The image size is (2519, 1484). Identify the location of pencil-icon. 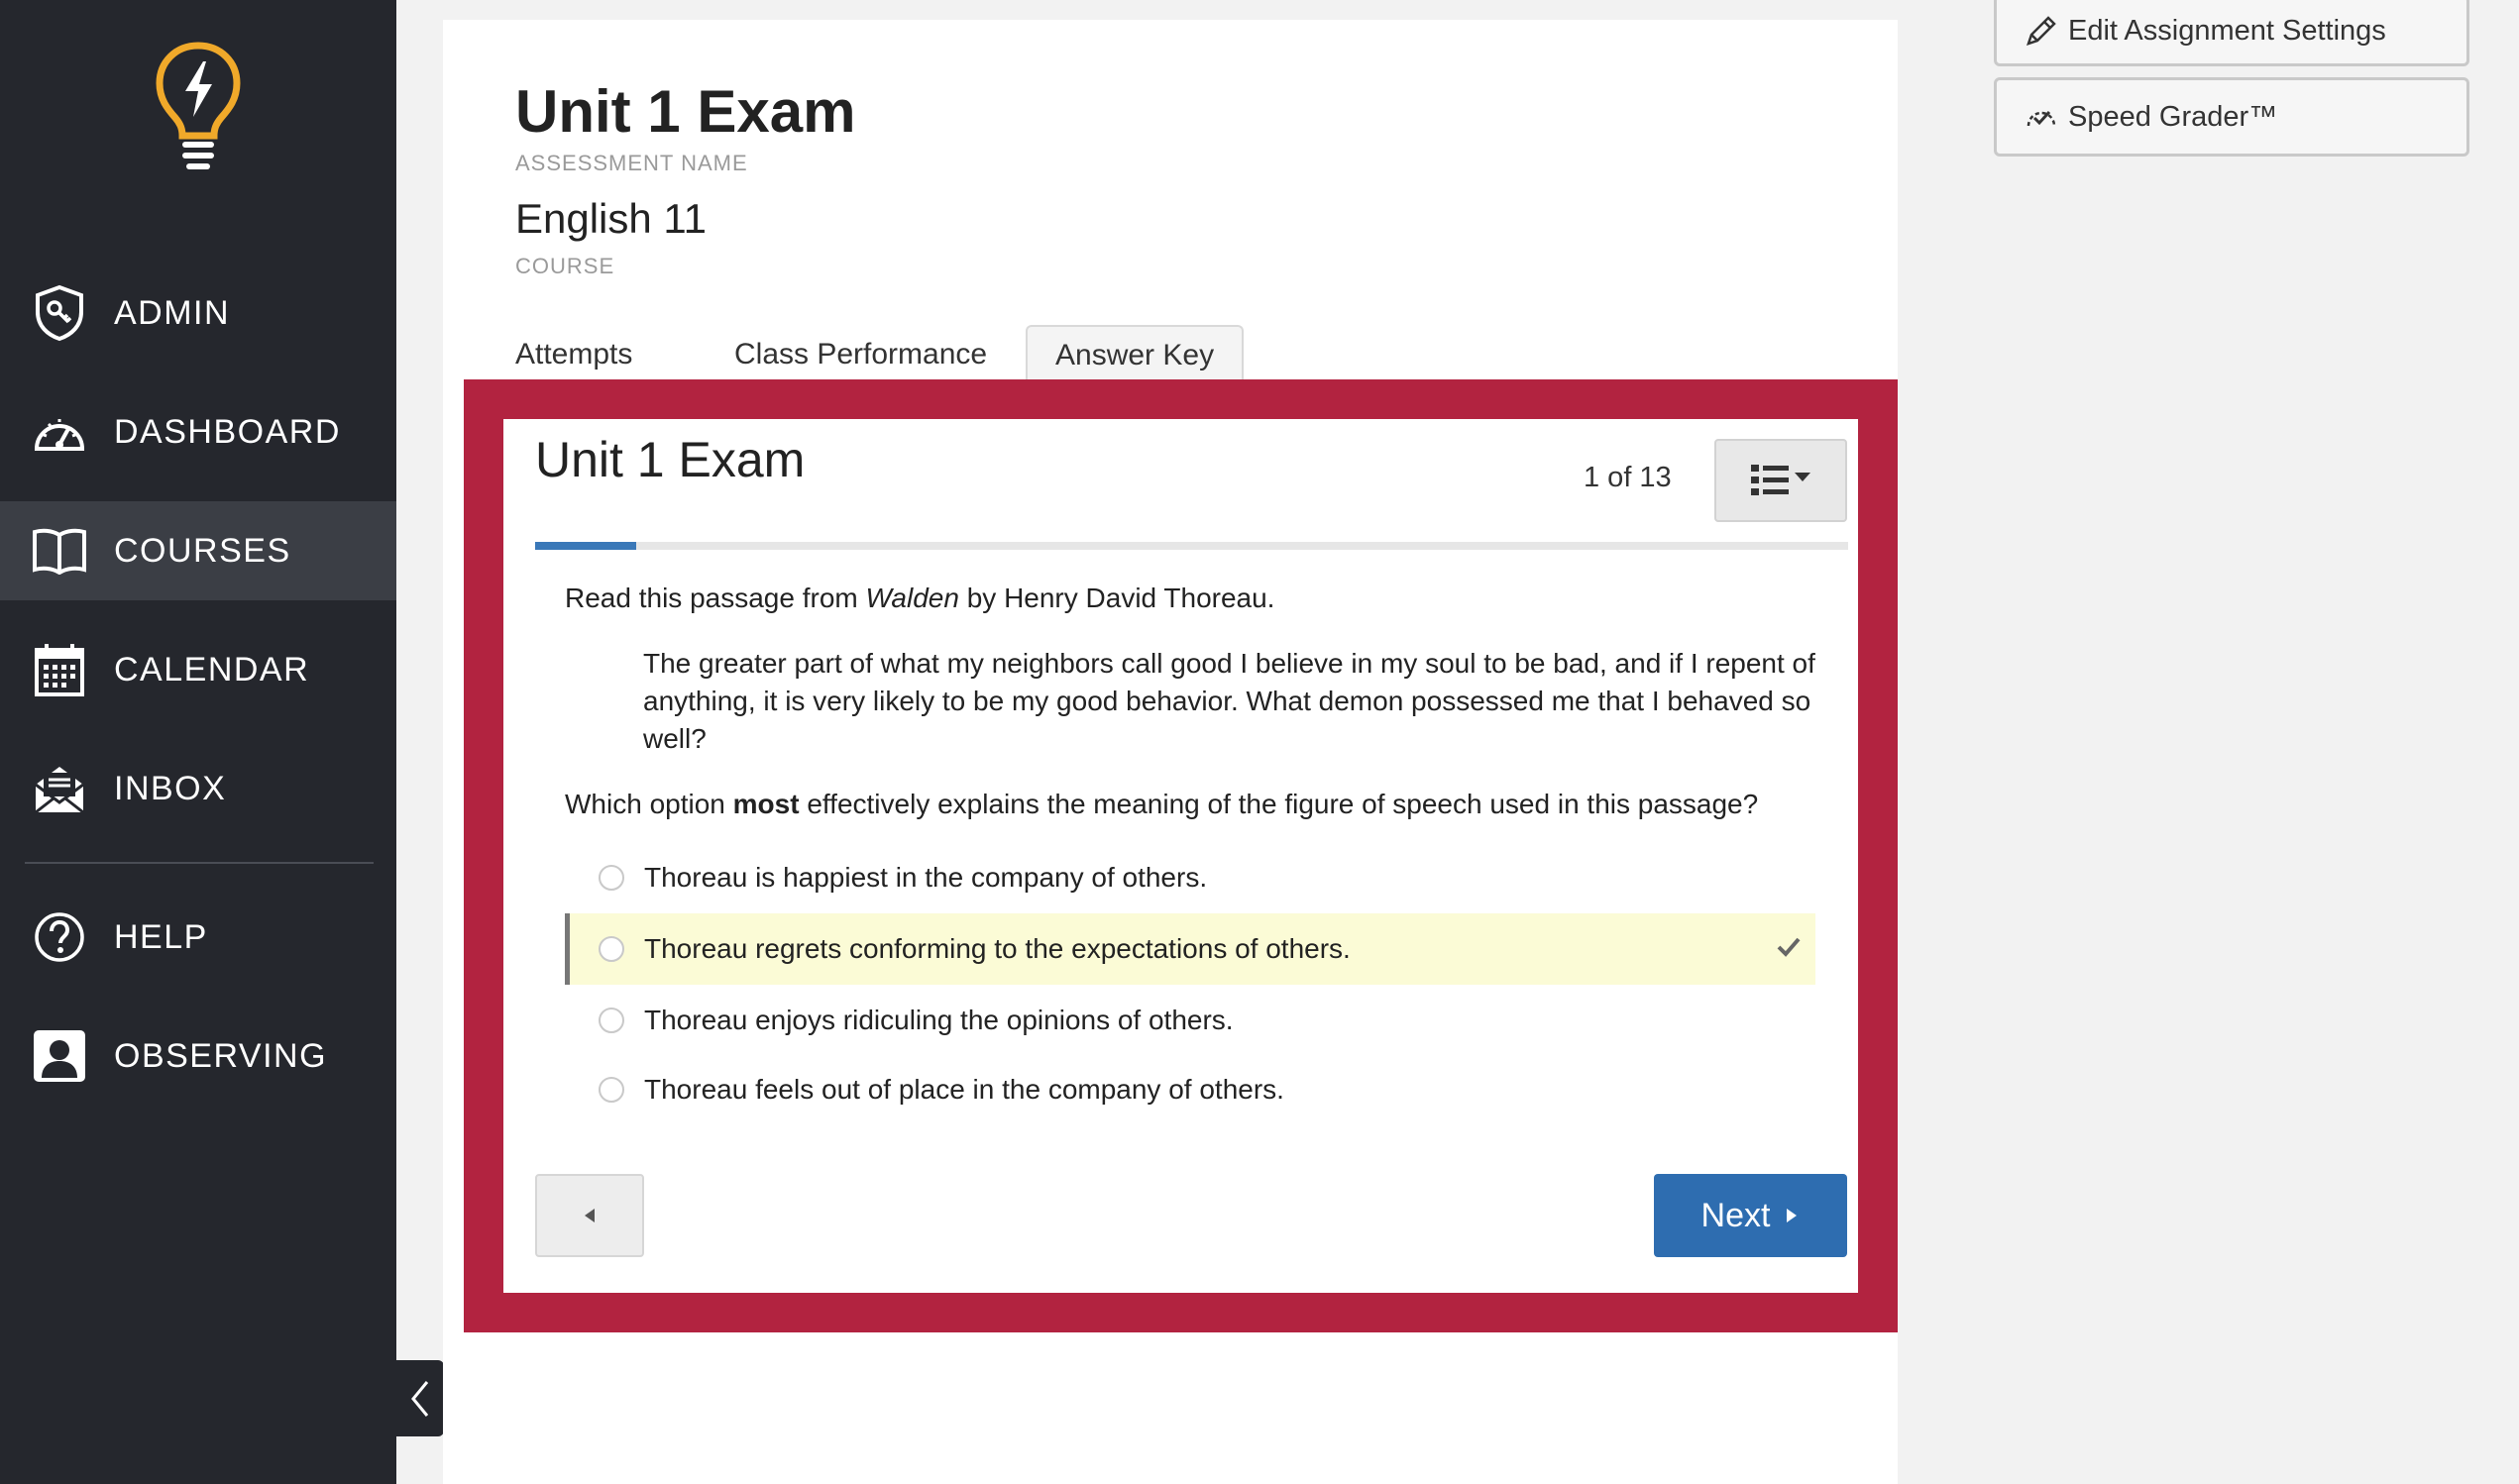
(2041, 31).